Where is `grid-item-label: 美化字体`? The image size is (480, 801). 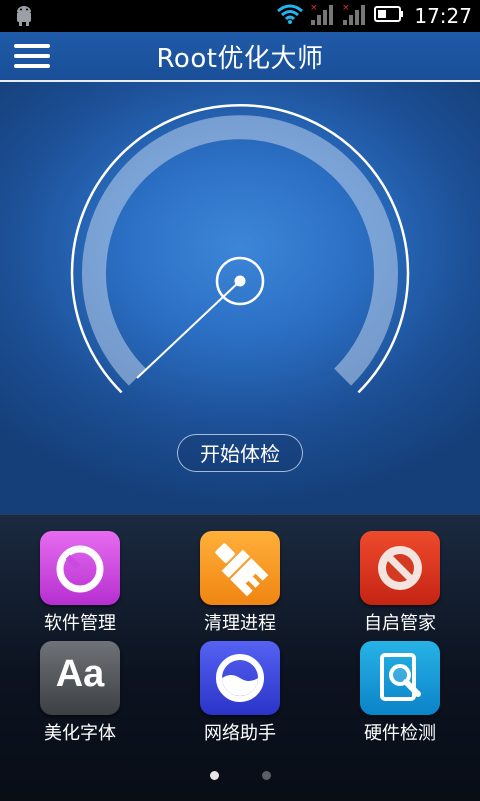
grid-item-label: 美化字体 is located at coordinates (80, 733).